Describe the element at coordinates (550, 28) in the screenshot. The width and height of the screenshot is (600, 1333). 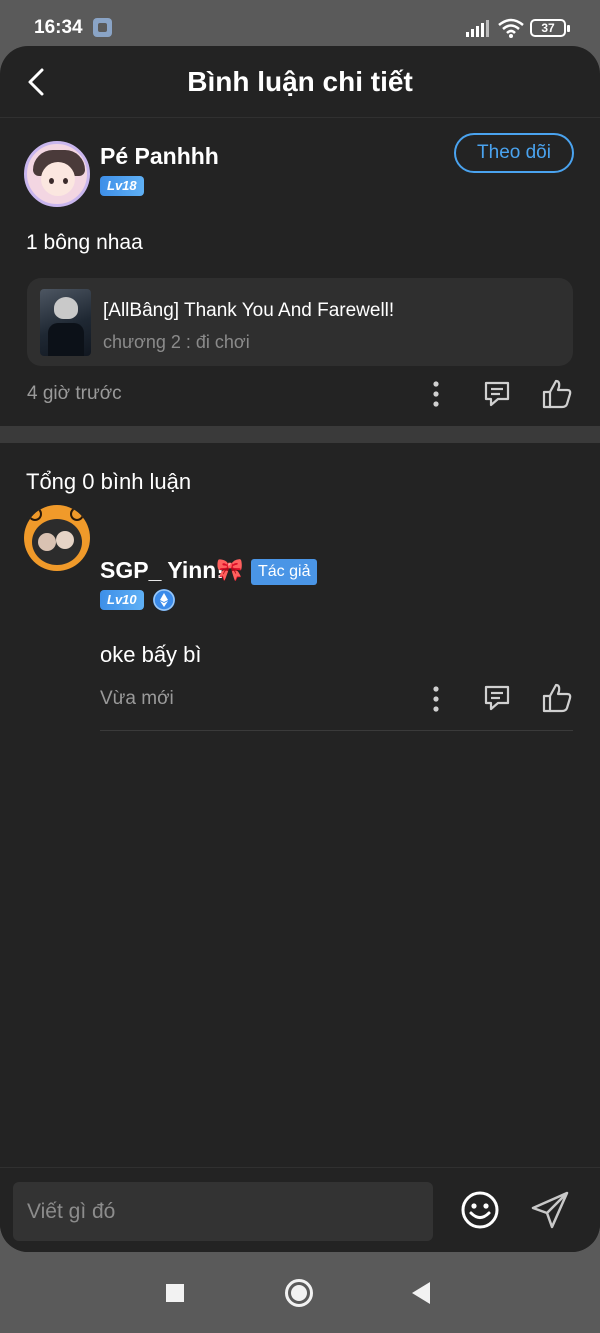
I see `battery-indicator: 37` at that location.